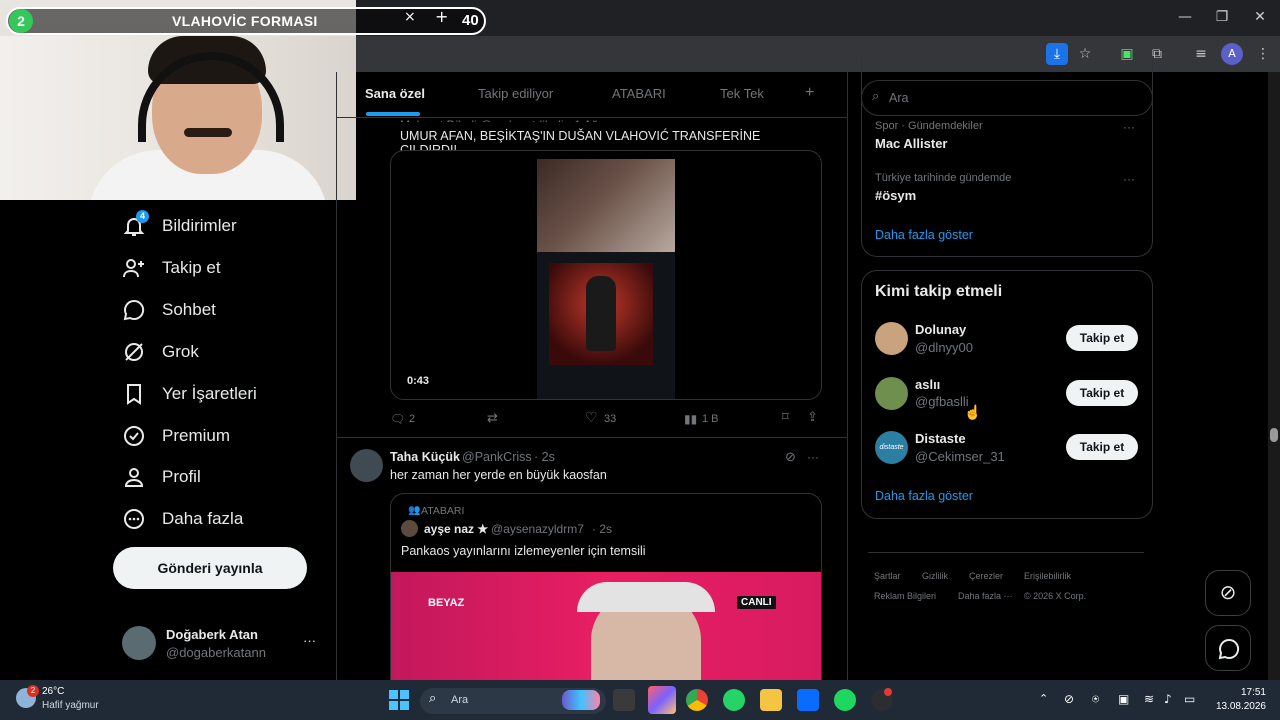  Describe the element at coordinates (1047, 576) in the screenshot. I see `footer-link-accessibility: Erişilebilirlik` at that location.